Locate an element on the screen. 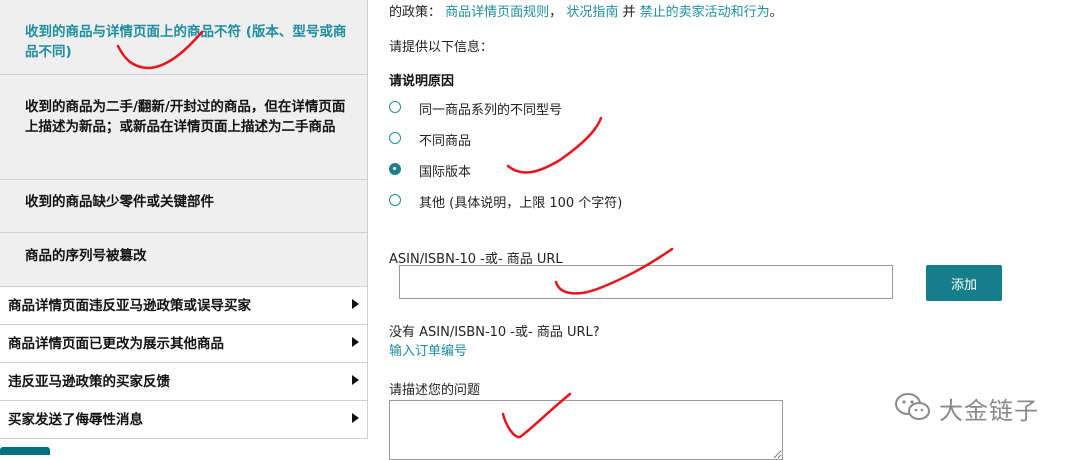  watermark-text: 大金链子 is located at coordinates (989, 411).